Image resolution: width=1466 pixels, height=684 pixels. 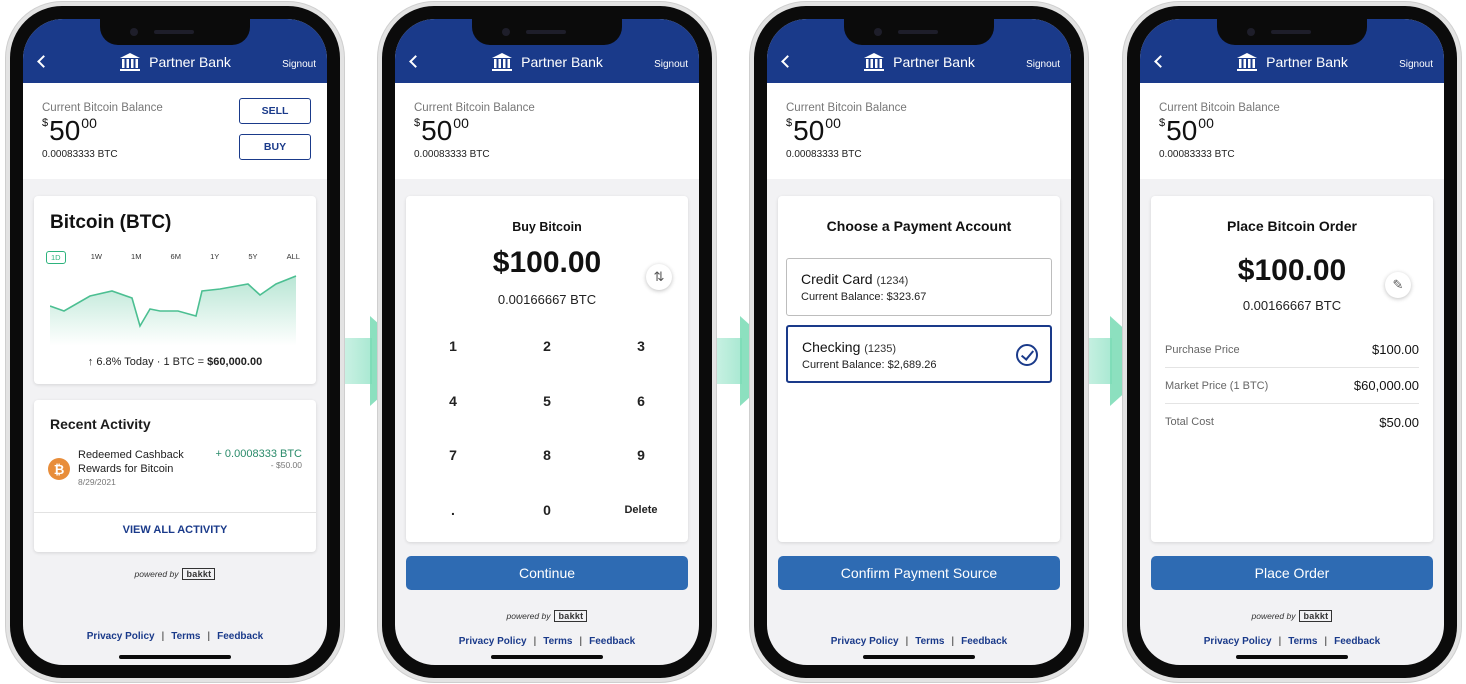 I want to click on payment-heading: Choose a Payment Account, so click(x=919, y=226).